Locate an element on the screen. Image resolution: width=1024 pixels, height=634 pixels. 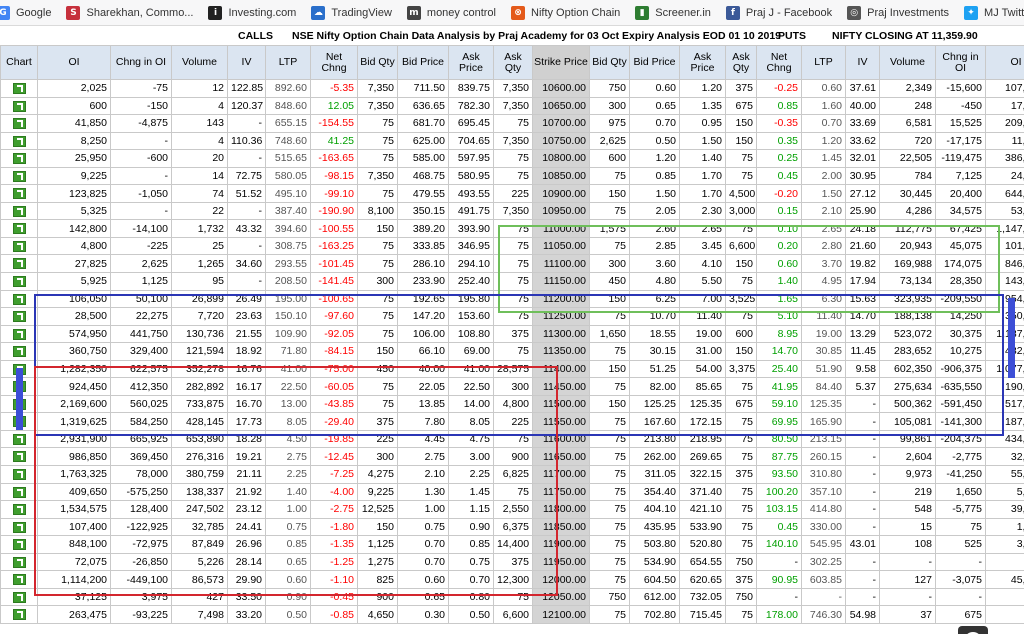
cell-chng-in-oi: - is located at coordinates (960, 562).